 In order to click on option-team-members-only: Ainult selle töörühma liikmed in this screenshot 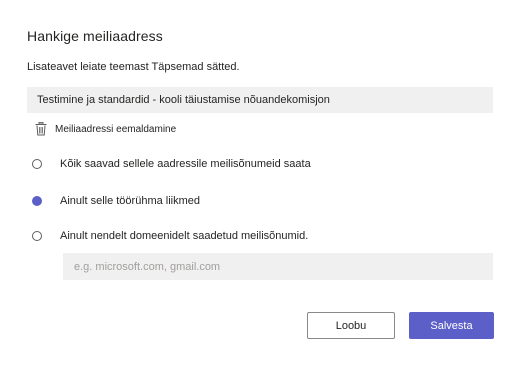, I will do `click(116, 201)`.